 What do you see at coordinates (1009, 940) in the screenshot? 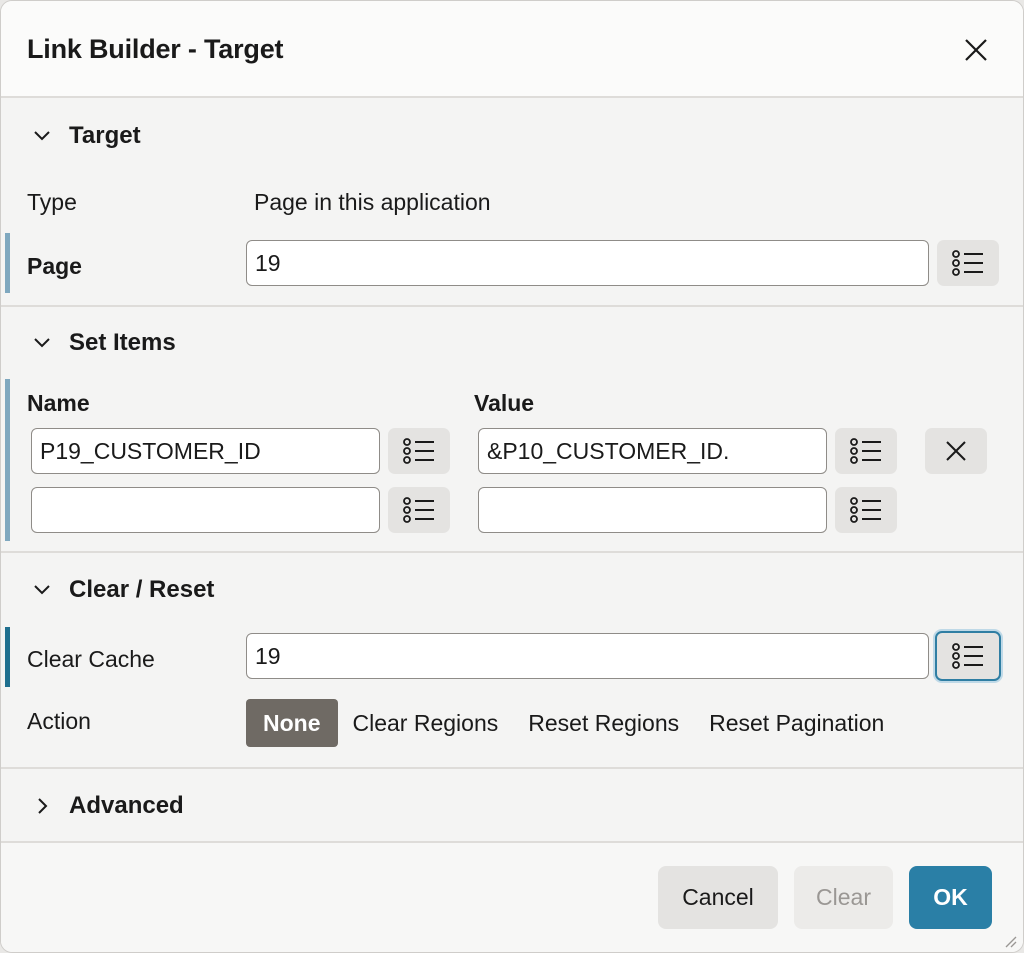
I see `resize-handle-icon` at bounding box center [1009, 940].